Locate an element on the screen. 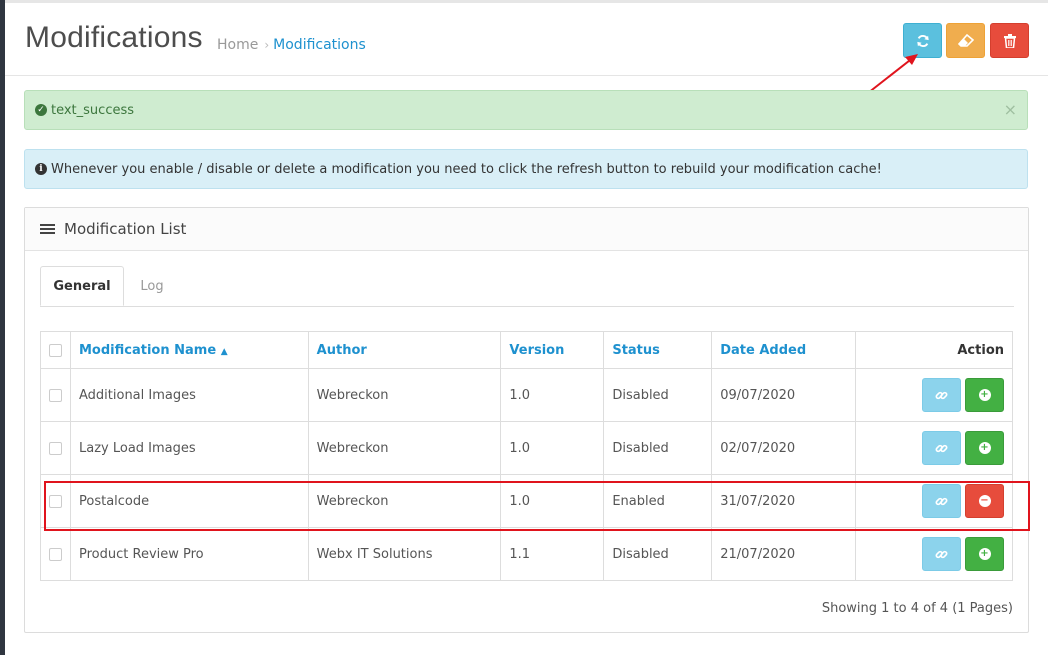  minus-circle-icon: − is located at coordinates (984, 501).